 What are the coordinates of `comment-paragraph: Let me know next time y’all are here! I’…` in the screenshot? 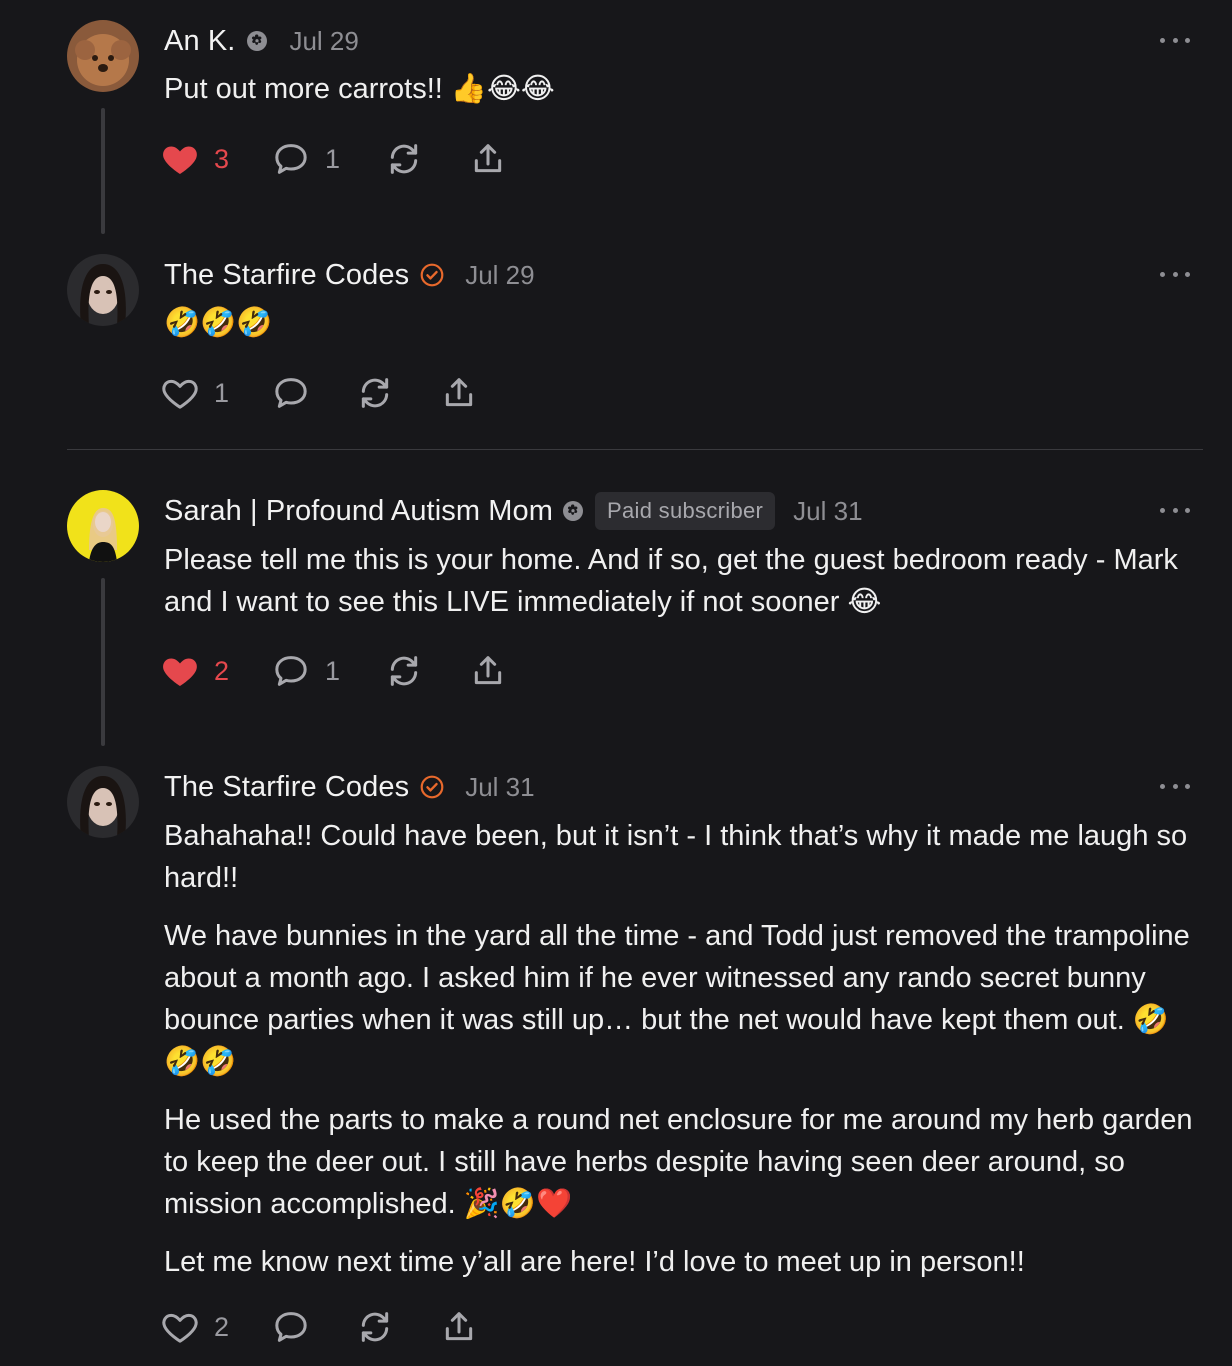 It's located at (594, 1262).